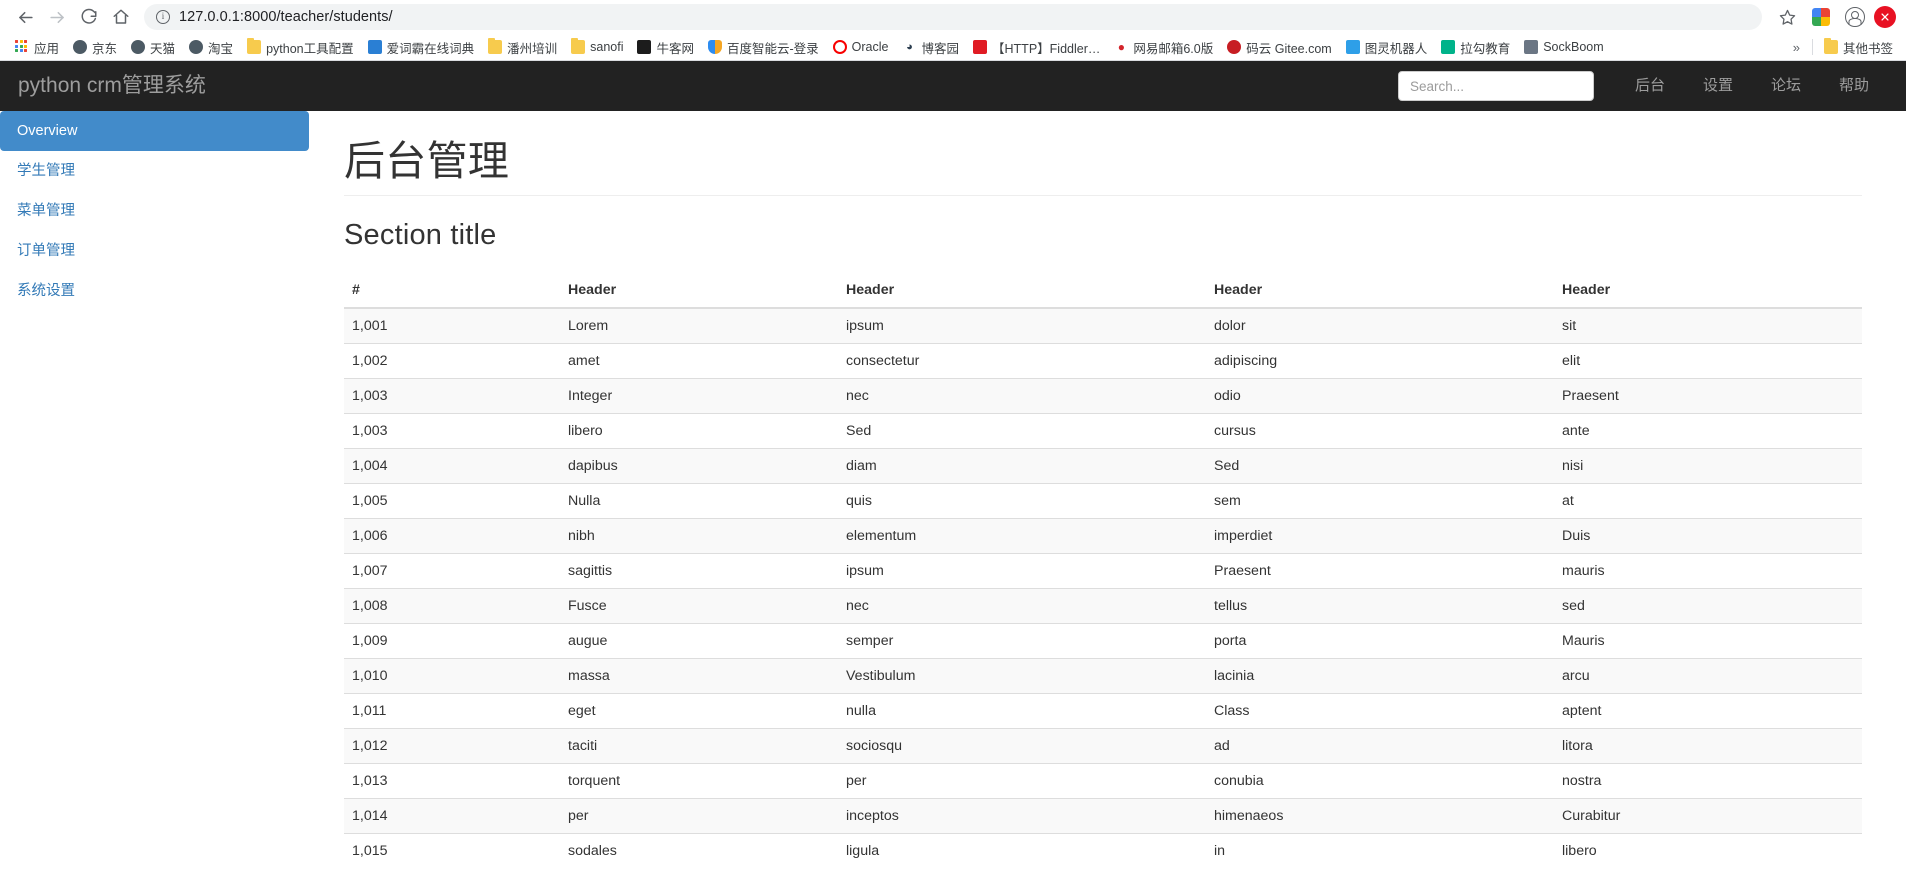  I want to click on bookmark-label: 牛客网, so click(675, 48).